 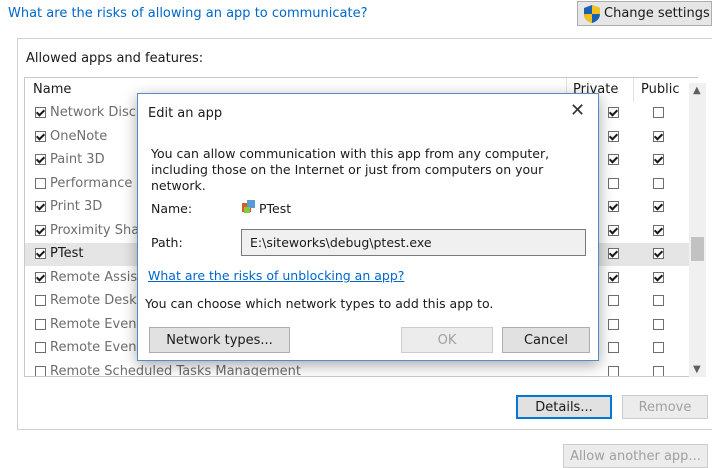 I want to click on app-name: PTest, so click(x=67, y=253).